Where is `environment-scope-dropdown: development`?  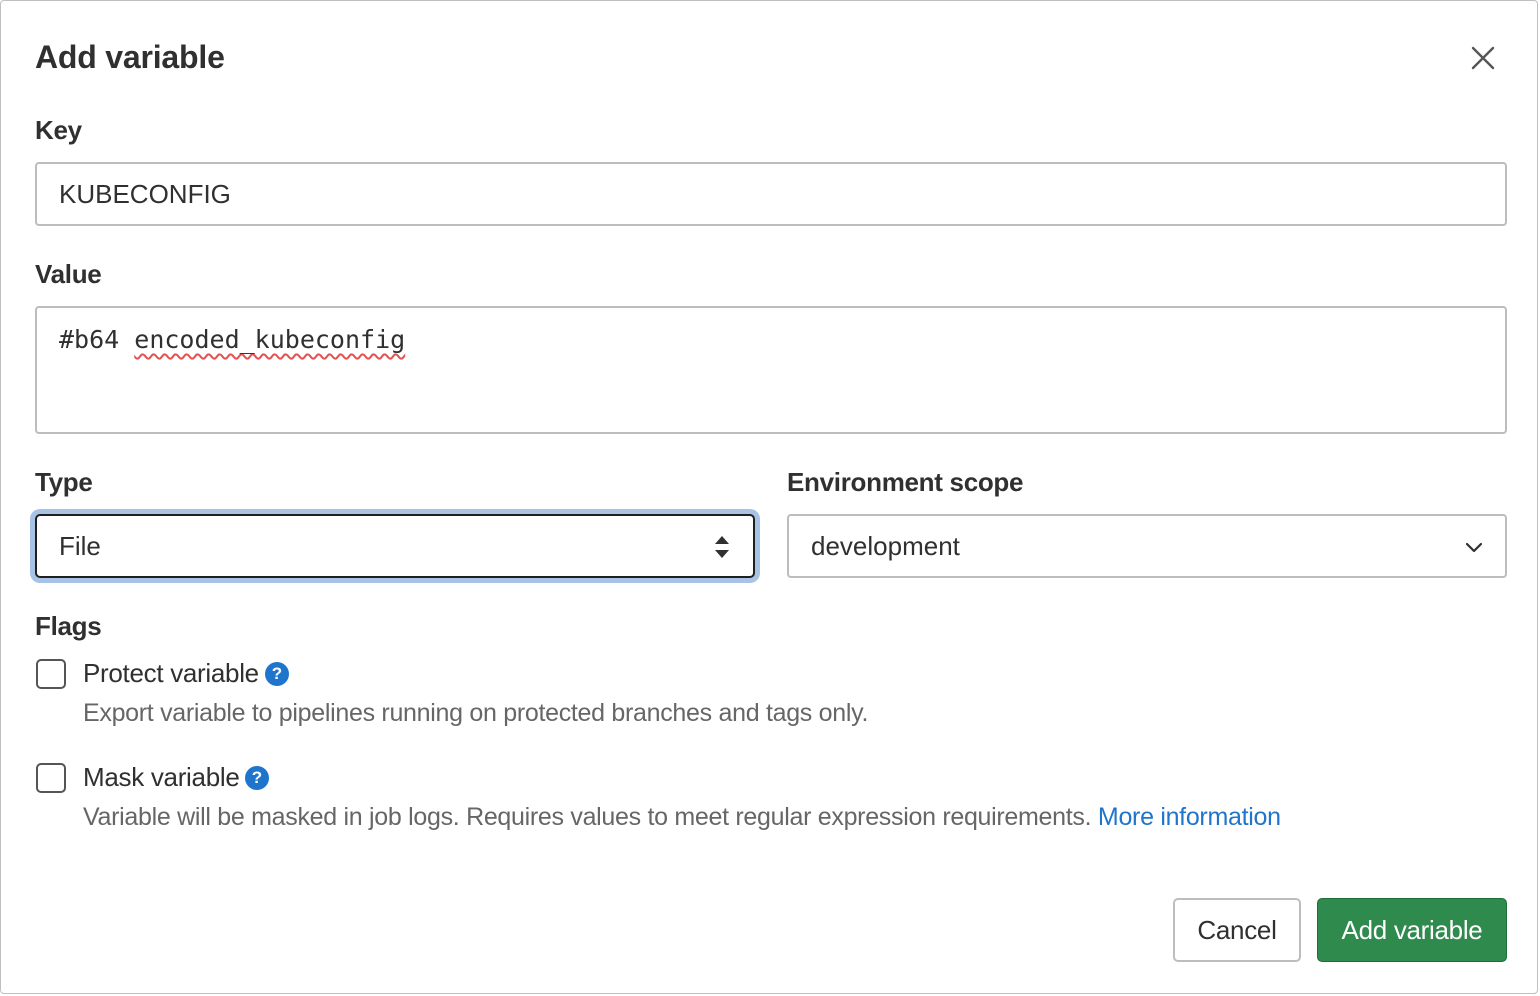
environment-scope-dropdown: development is located at coordinates (1147, 546).